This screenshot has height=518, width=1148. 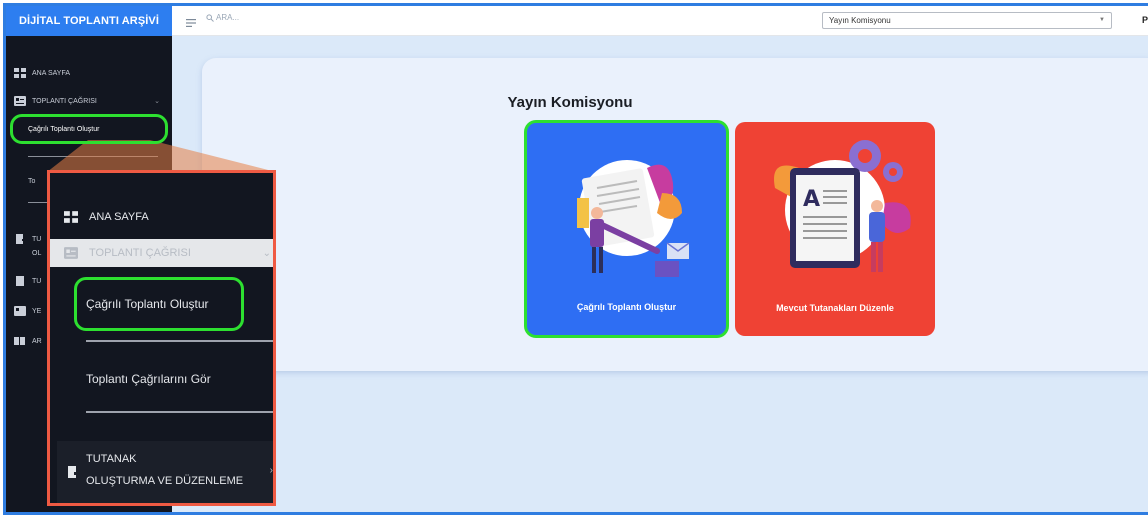 What do you see at coordinates (860, 20) in the screenshot?
I see `committee-select-value: Yayın Komisyonu` at bounding box center [860, 20].